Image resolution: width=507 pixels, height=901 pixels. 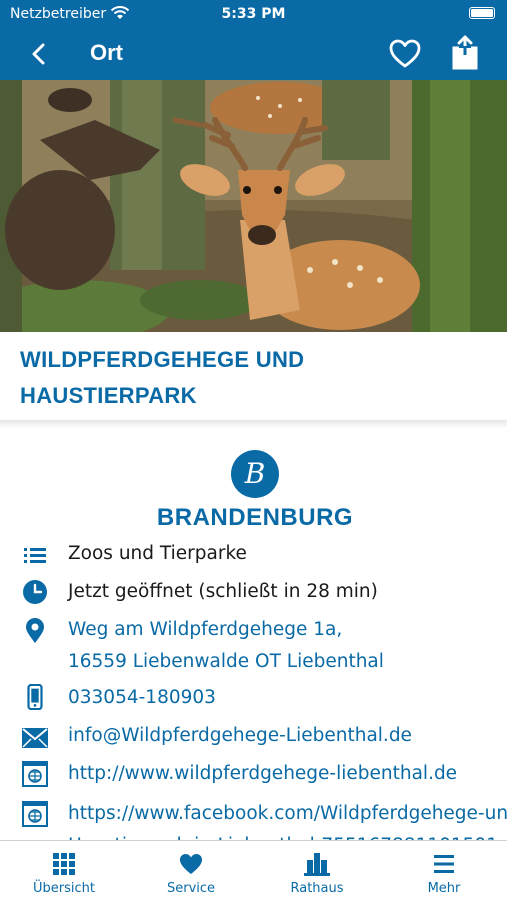 I want to click on phone-link: 033054-180903, so click(x=142, y=698).